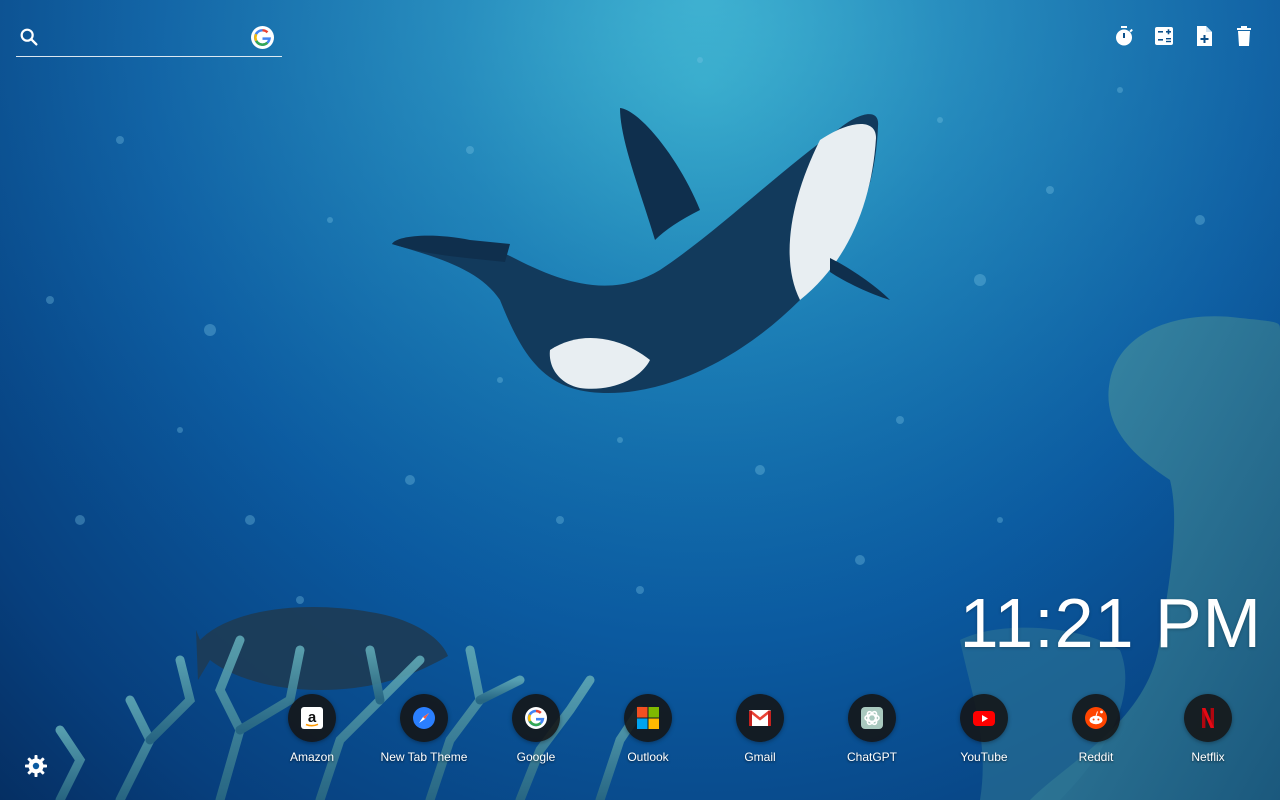 The width and height of the screenshot is (1280, 800). What do you see at coordinates (424, 757) in the screenshot?
I see `shortcut-label: New Tab Theme` at bounding box center [424, 757].